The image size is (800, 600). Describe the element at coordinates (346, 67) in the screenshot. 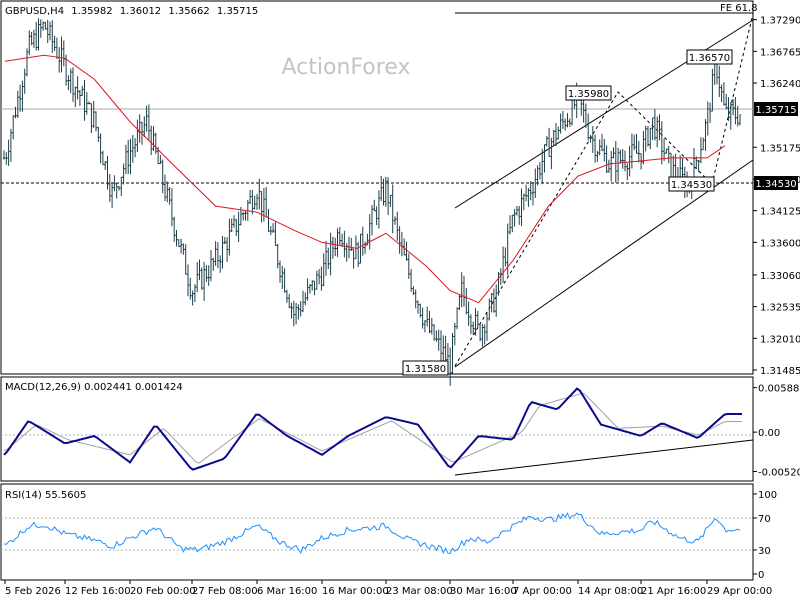

I see `watermark: ActionForex` at that location.